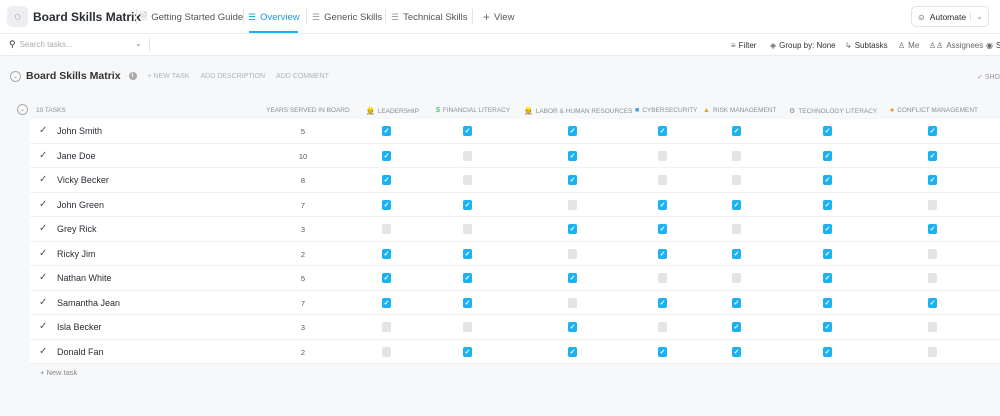 This screenshot has width=1000, height=416. Describe the element at coordinates (740, 110) in the screenshot. I see `column-header-skill: ▲ RISK MANAGEMENT` at that location.